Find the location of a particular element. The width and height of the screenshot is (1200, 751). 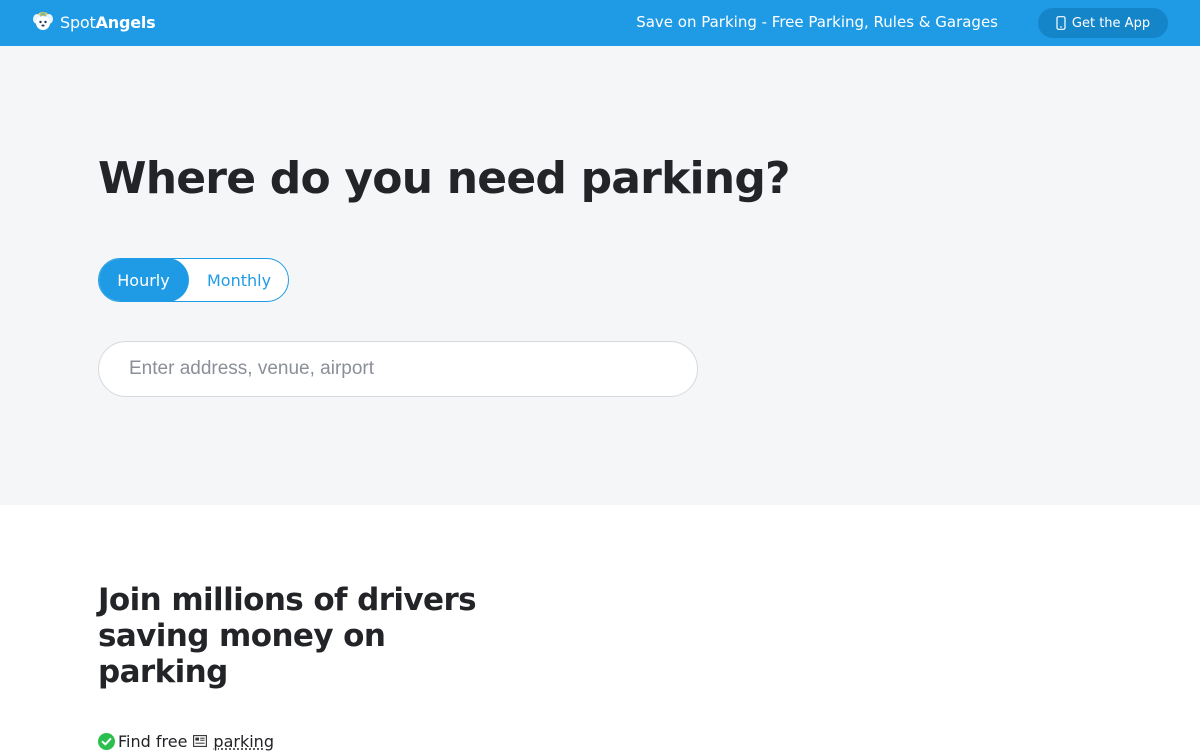

spotangels-logo-icon is located at coordinates (43, 21).